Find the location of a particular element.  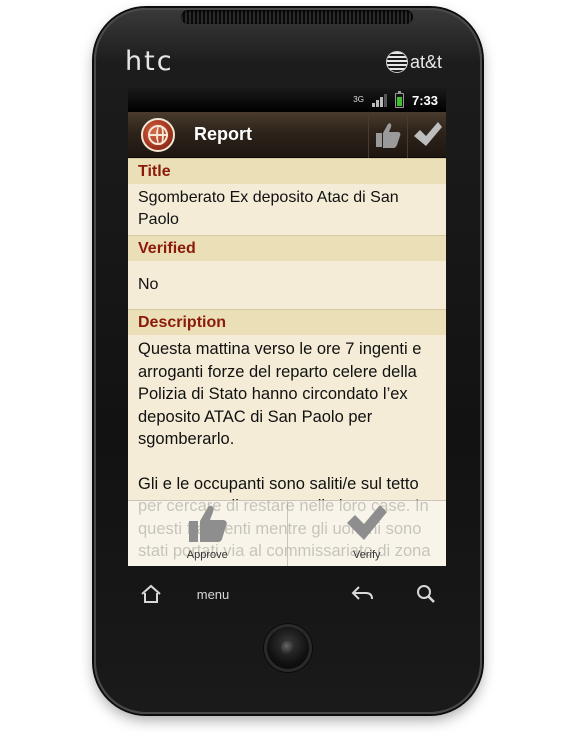

signal-strength-icon is located at coordinates (379, 100).